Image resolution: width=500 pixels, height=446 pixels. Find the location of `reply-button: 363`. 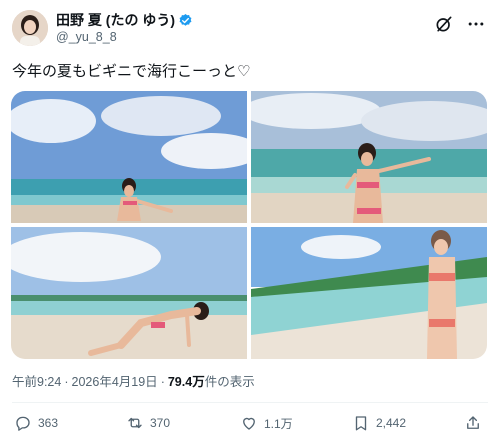

reply-button: 363 is located at coordinates (36, 423).